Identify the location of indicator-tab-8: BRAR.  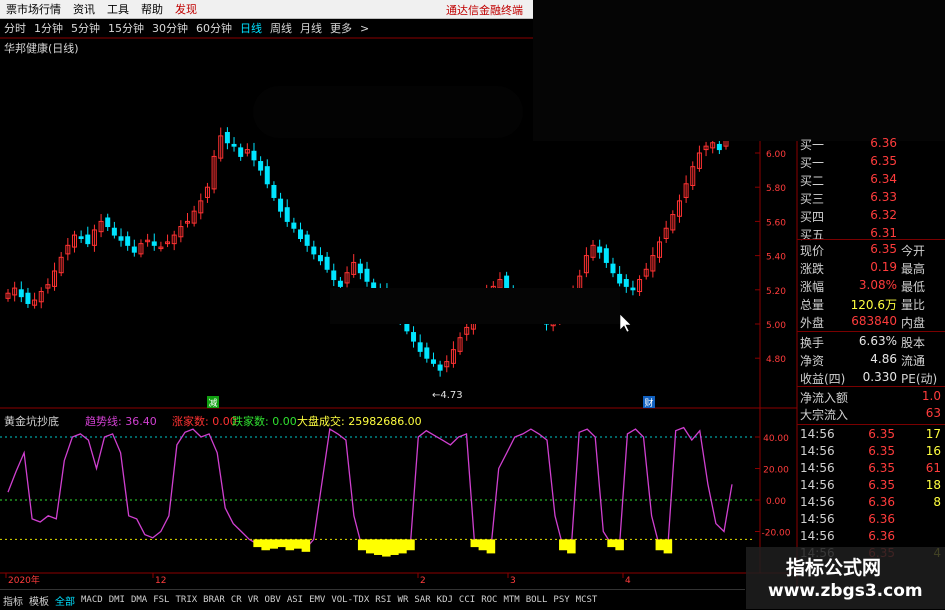
(214, 600).